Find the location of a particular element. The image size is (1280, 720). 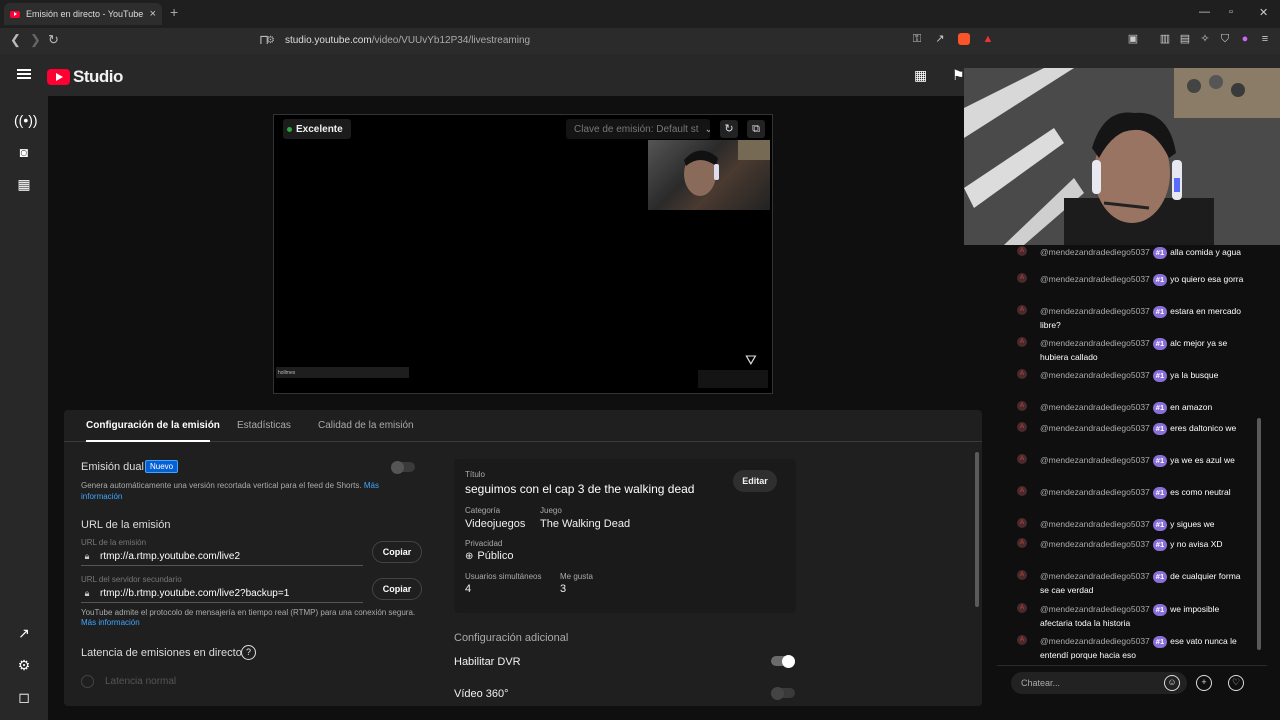

leo-ai-icon: ✧ is located at coordinates (1205, 39).